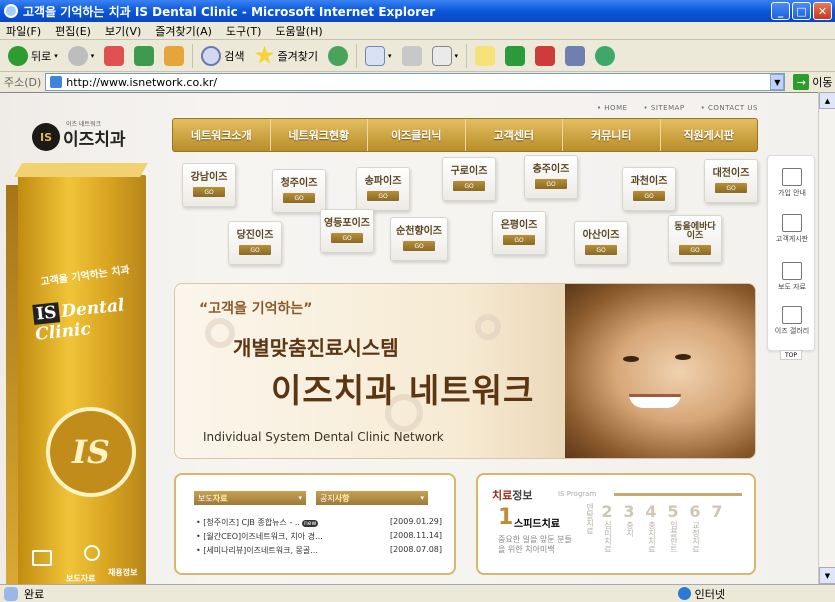 Image resolution: width=835 pixels, height=602 pixels. What do you see at coordinates (777, 82) in the screenshot?
I see `address-dropdown-icon: ▼` at bounding box center [777, 82].